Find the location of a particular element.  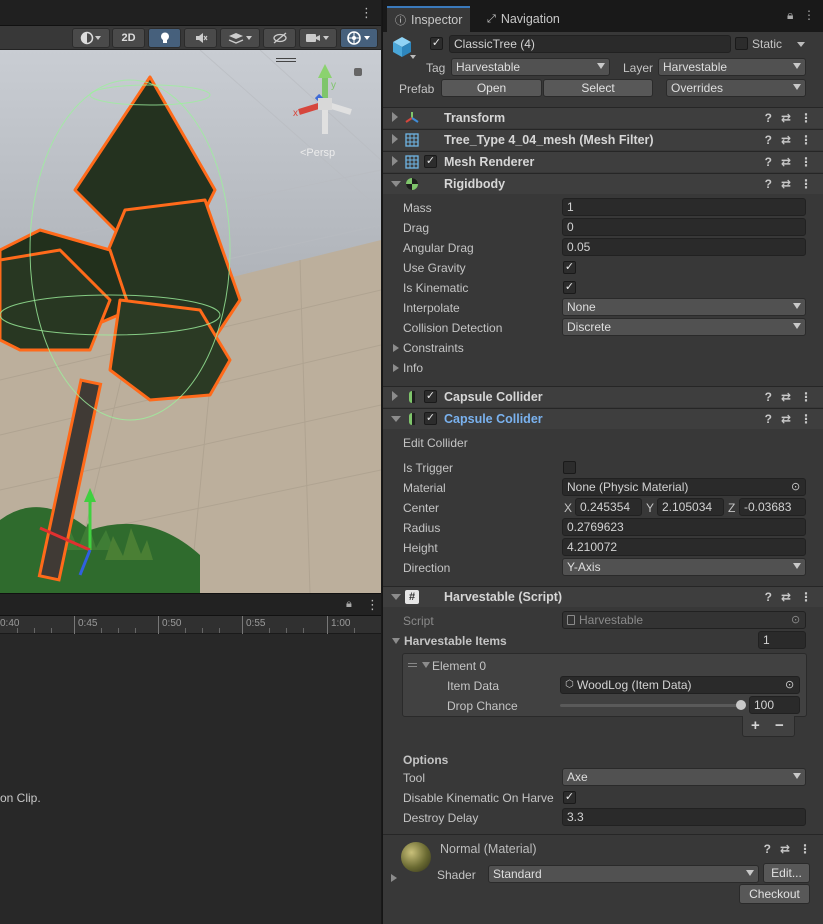

shading-mode-button is located at coordinates (91, 38).